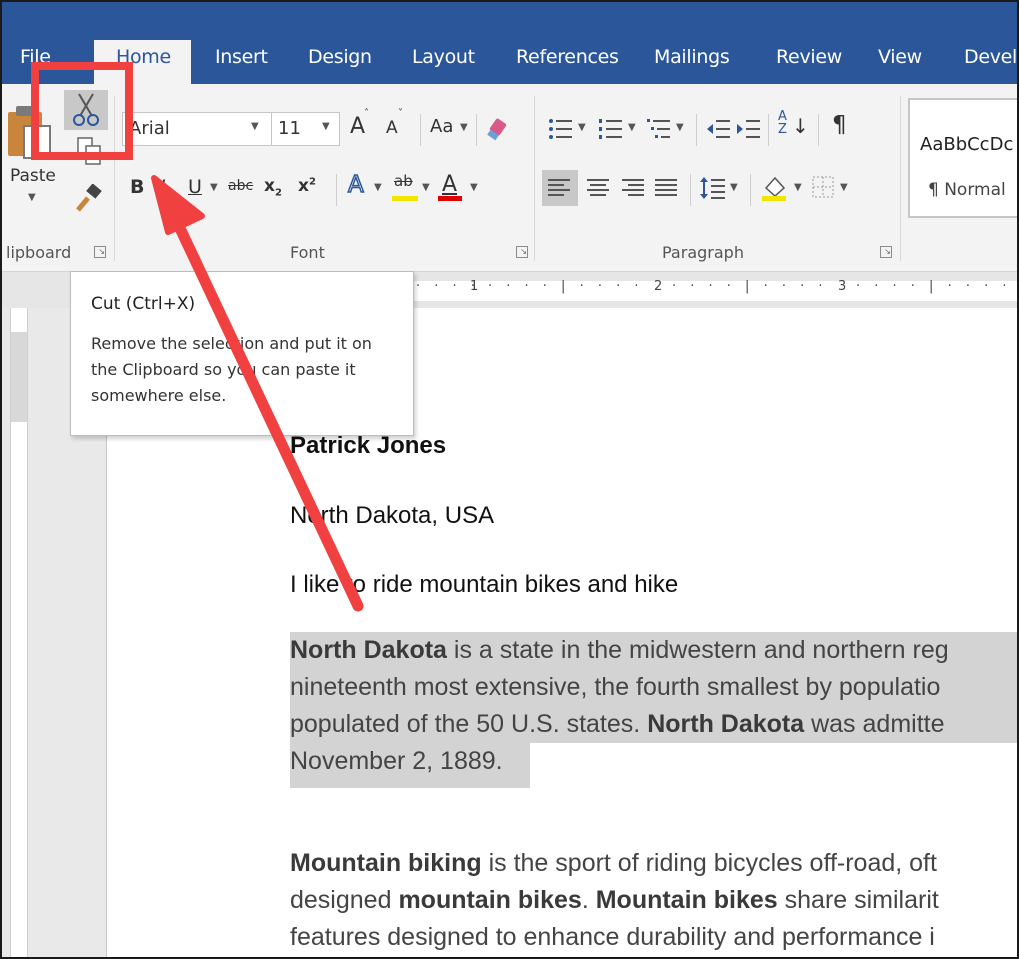  I want to click on sort-icon: AZ, so click(782, 123).